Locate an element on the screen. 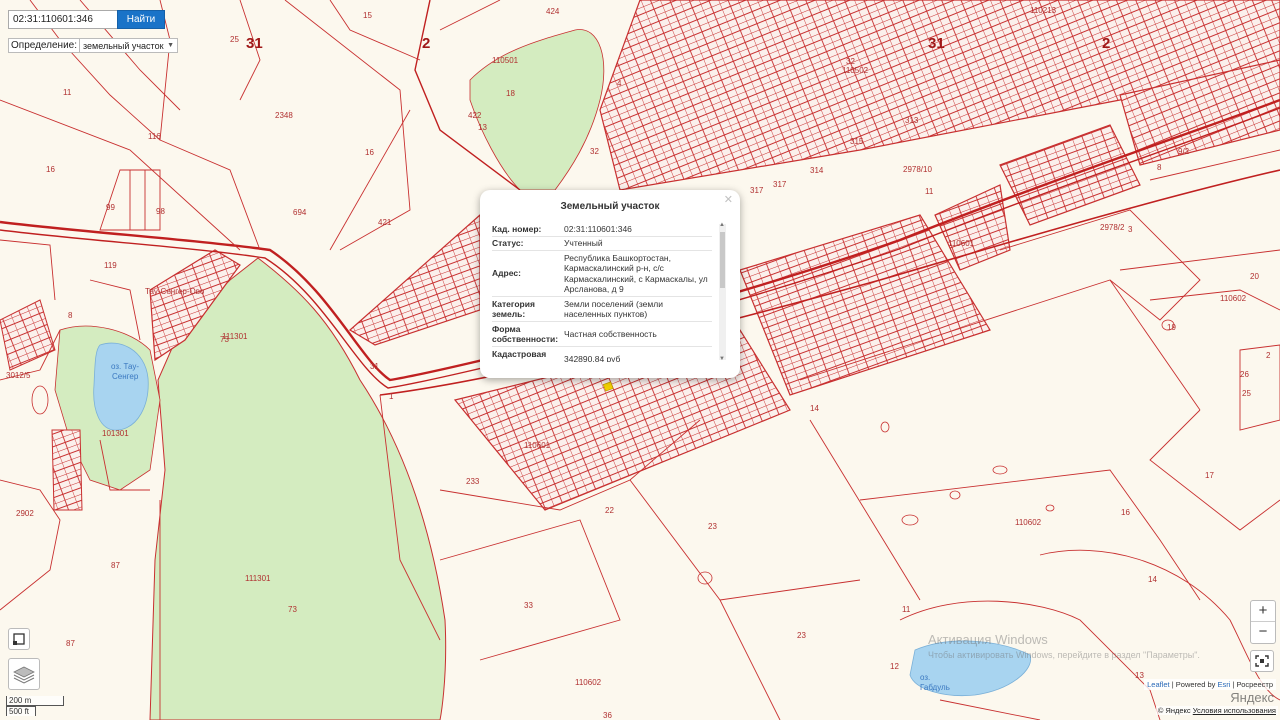  scale-imperial: 500 ft is located at coordinates (21, 711).